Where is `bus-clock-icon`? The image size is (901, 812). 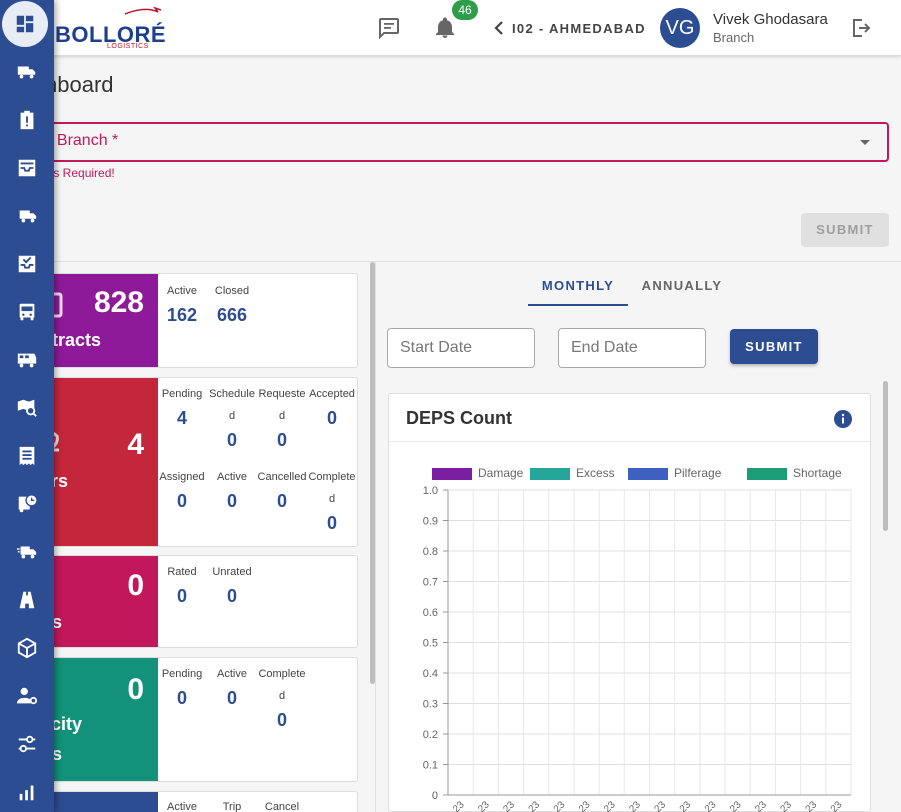 bus-clock-icon is located at coordinates (28, 503).